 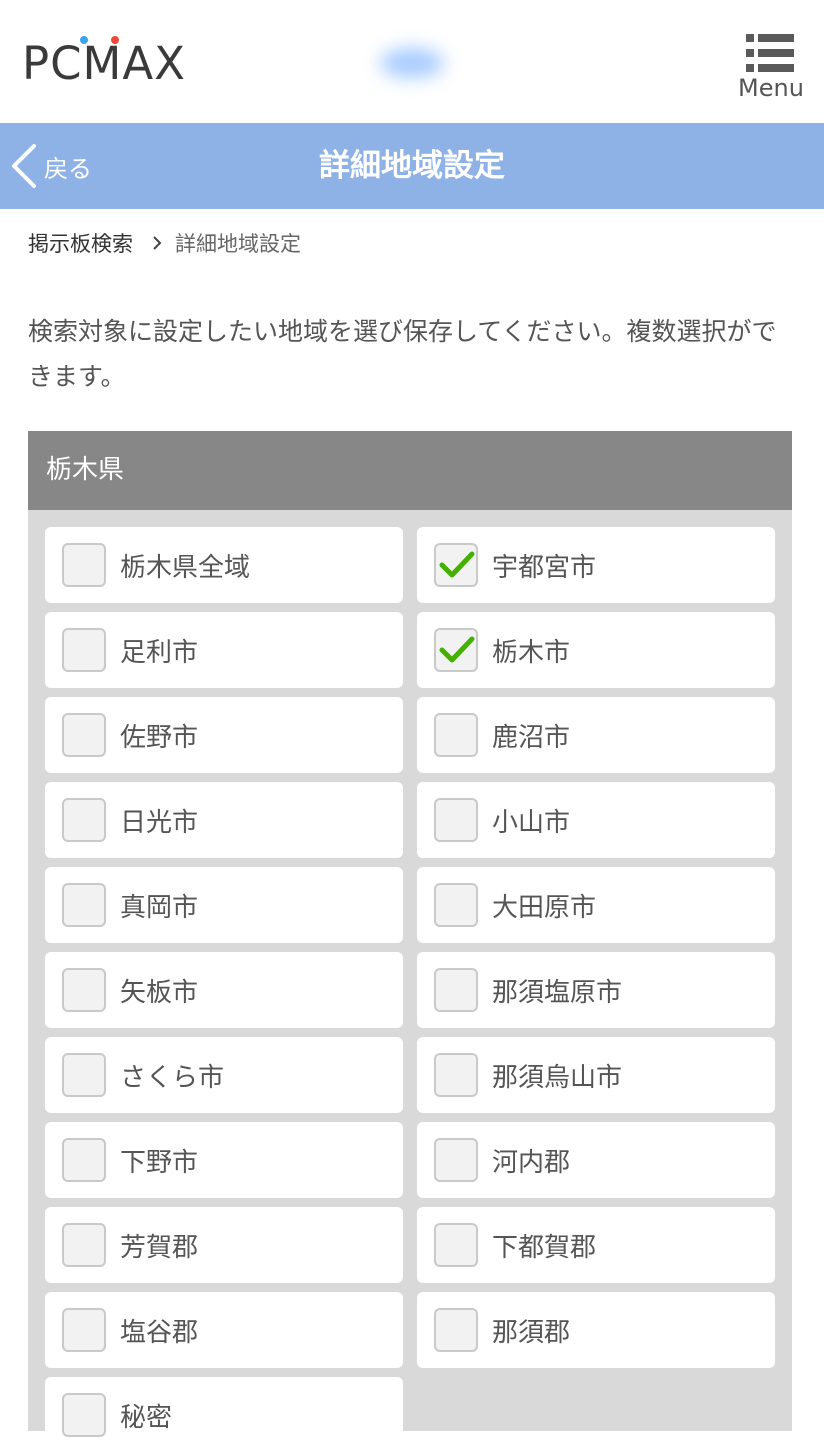 I want to click on chevron-left-icon, so click(x=24, y=166).